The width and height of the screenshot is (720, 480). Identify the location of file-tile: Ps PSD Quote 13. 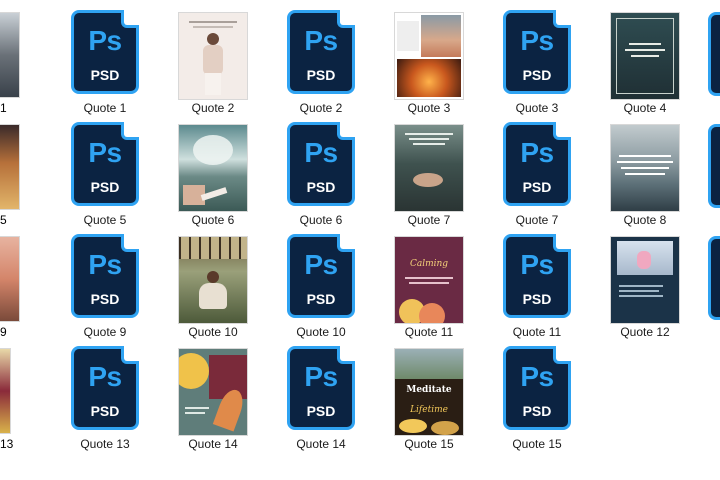
(105, 398).